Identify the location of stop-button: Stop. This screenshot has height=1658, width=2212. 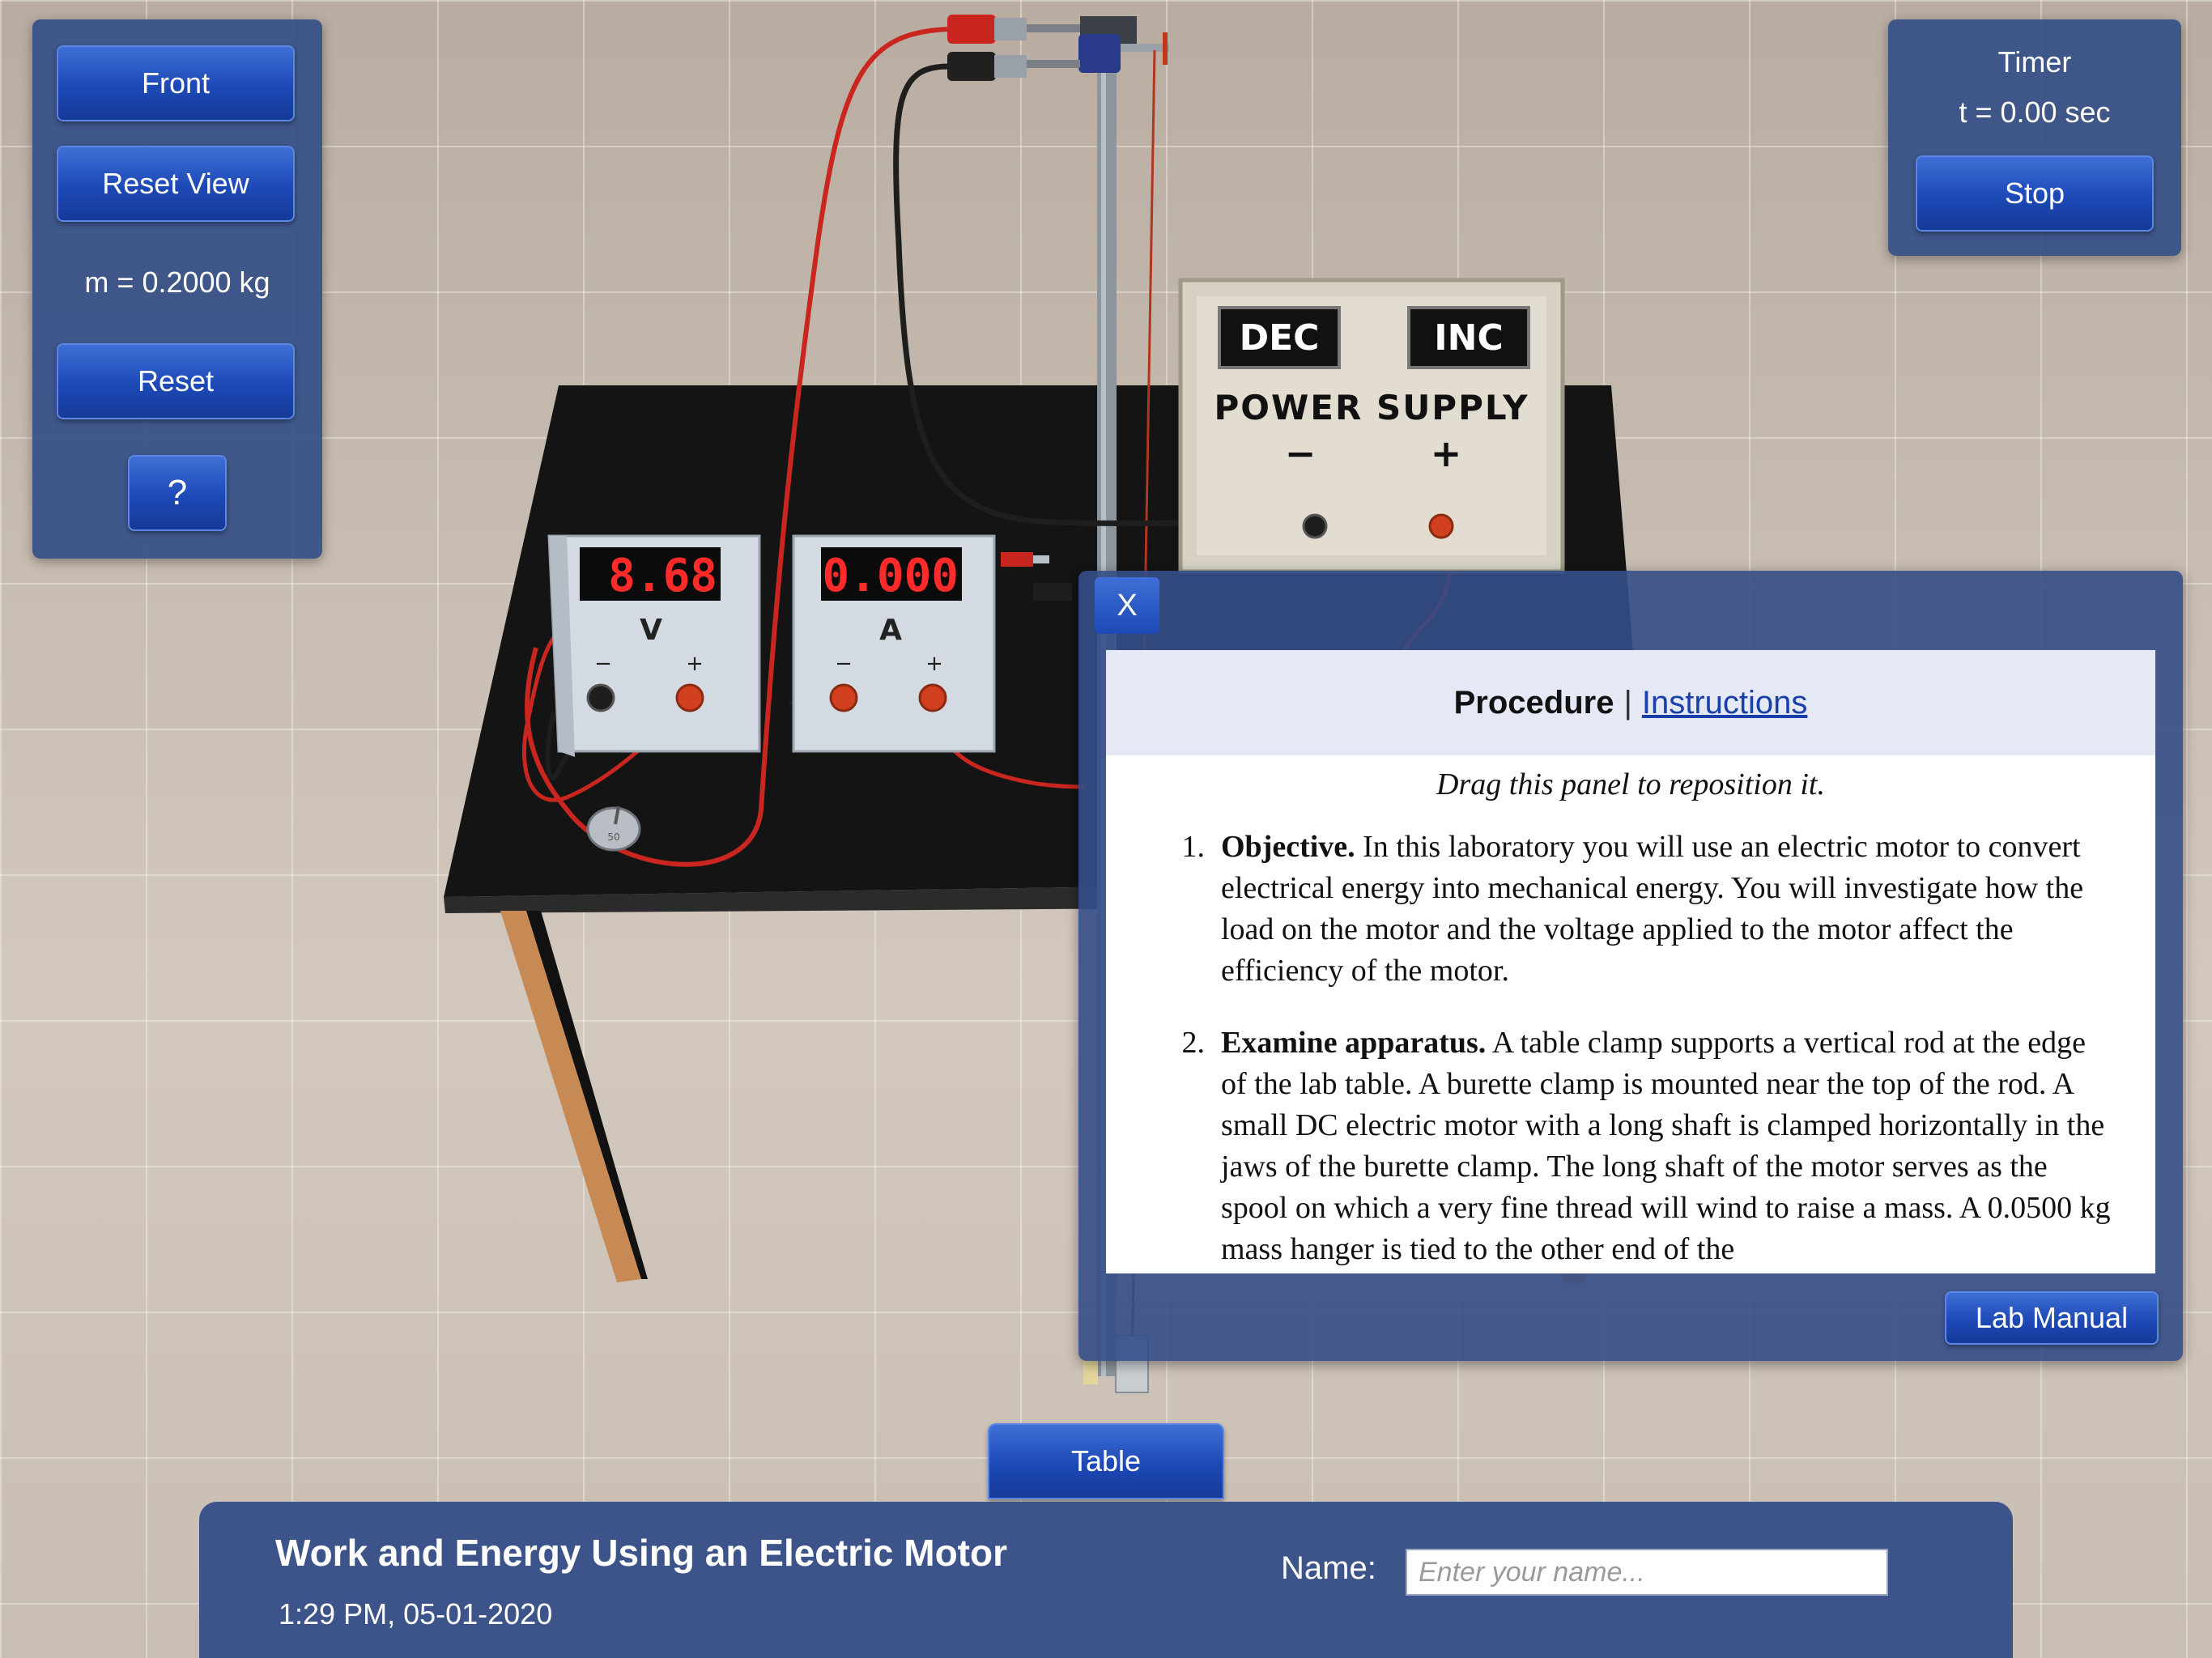
(2035, 193).